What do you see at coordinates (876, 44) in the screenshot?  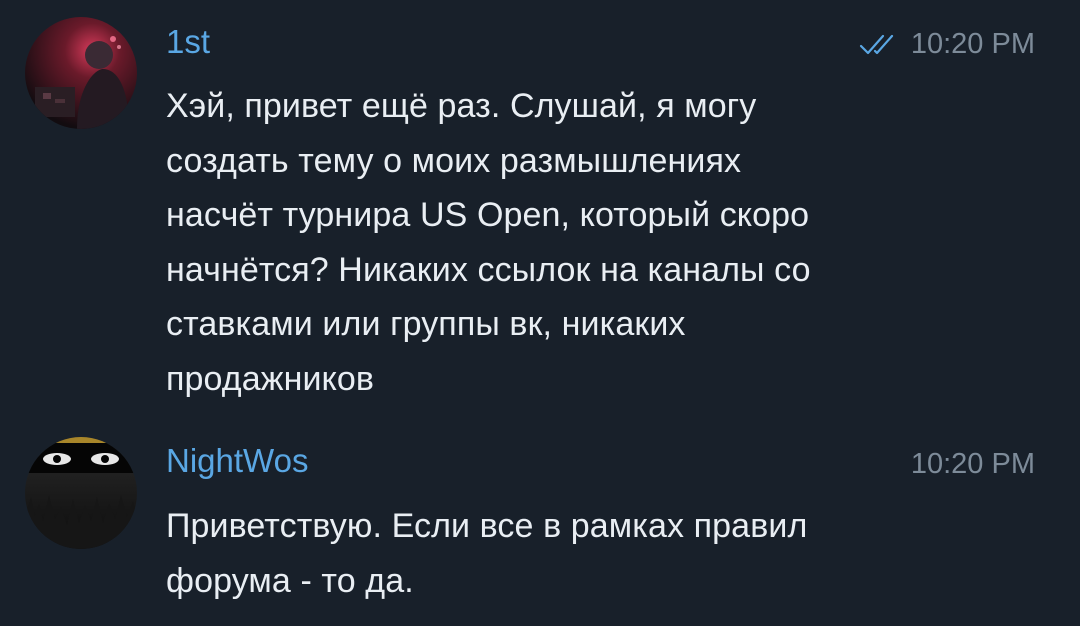 I see `double-check-icon` at bounding box center [876, 44].